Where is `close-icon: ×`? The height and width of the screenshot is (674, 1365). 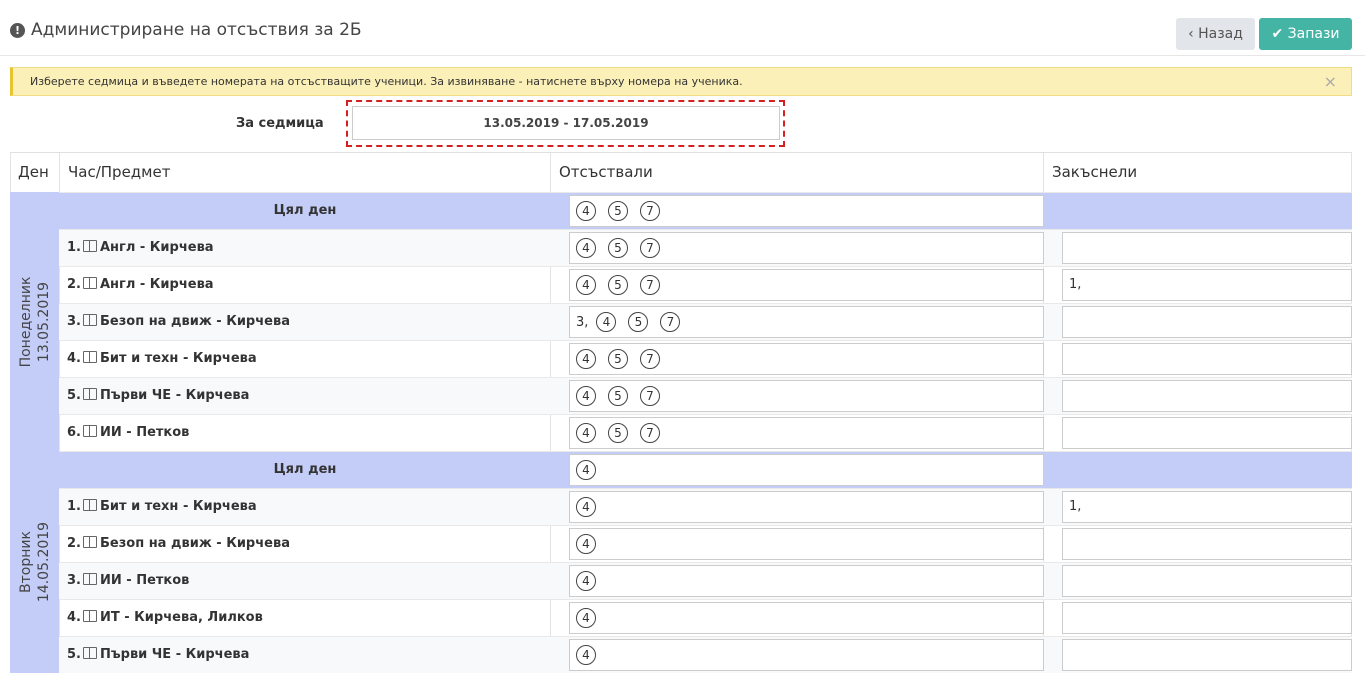 close-icon: × is located at coordinates (1330, 81).